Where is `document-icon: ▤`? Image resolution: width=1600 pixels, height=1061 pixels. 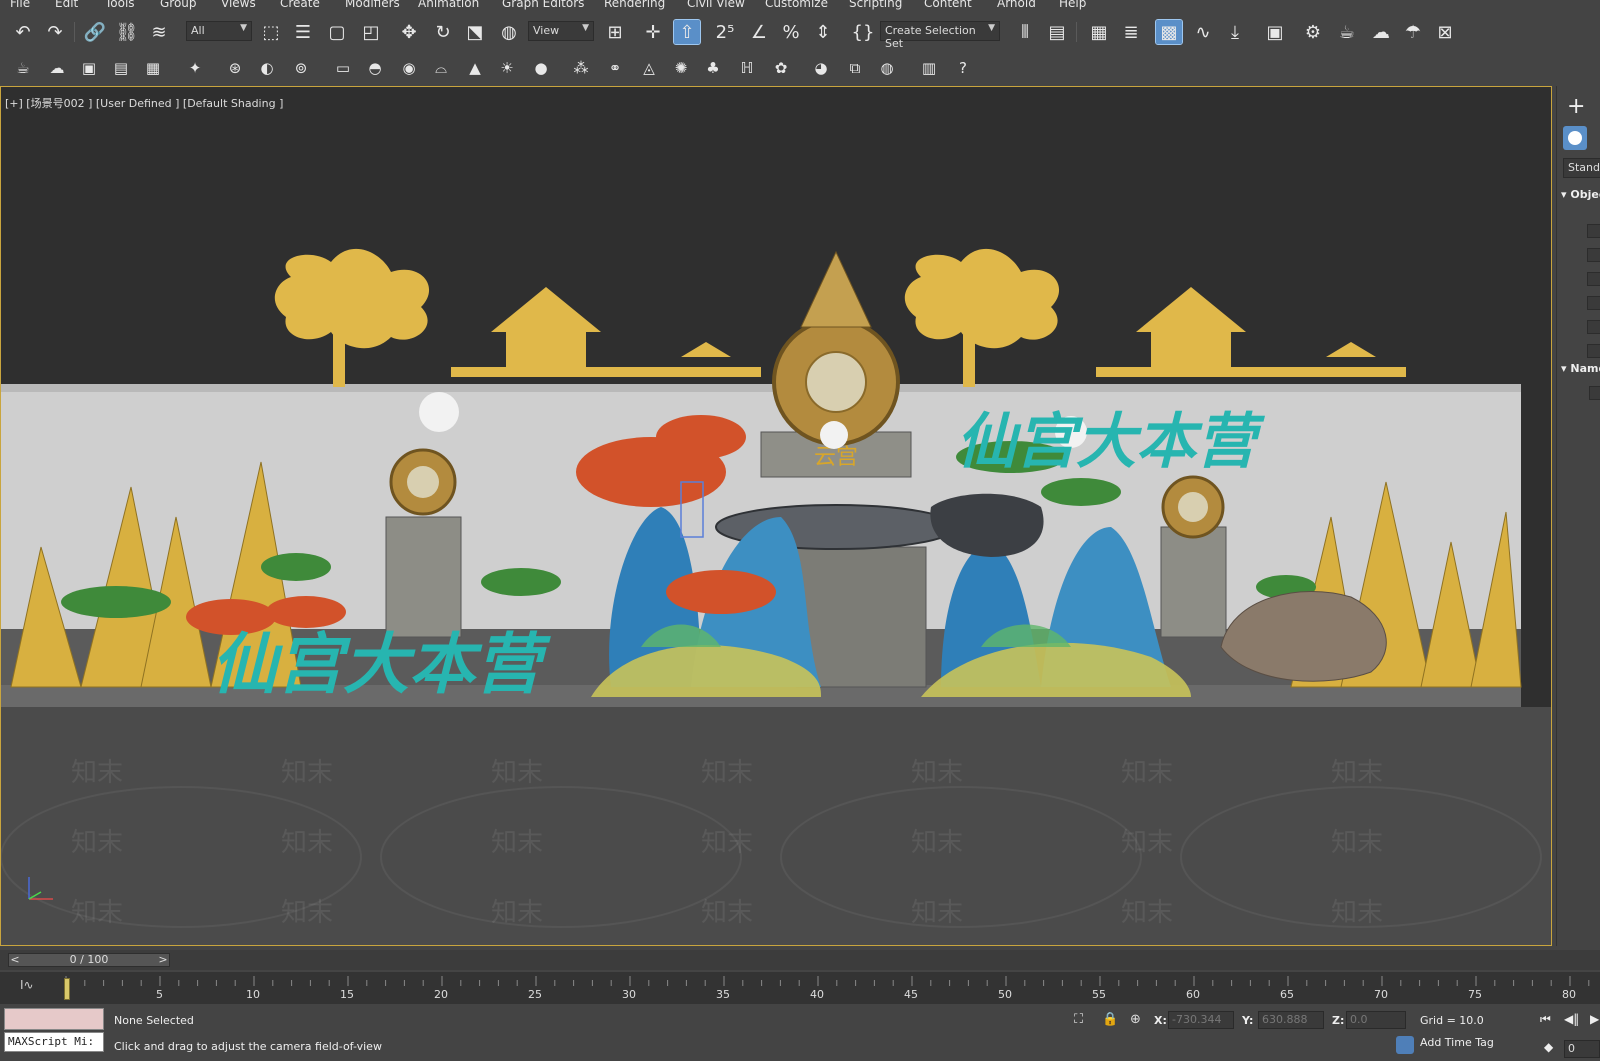
document-icon: ▤ is located at coordinates (121, 68).